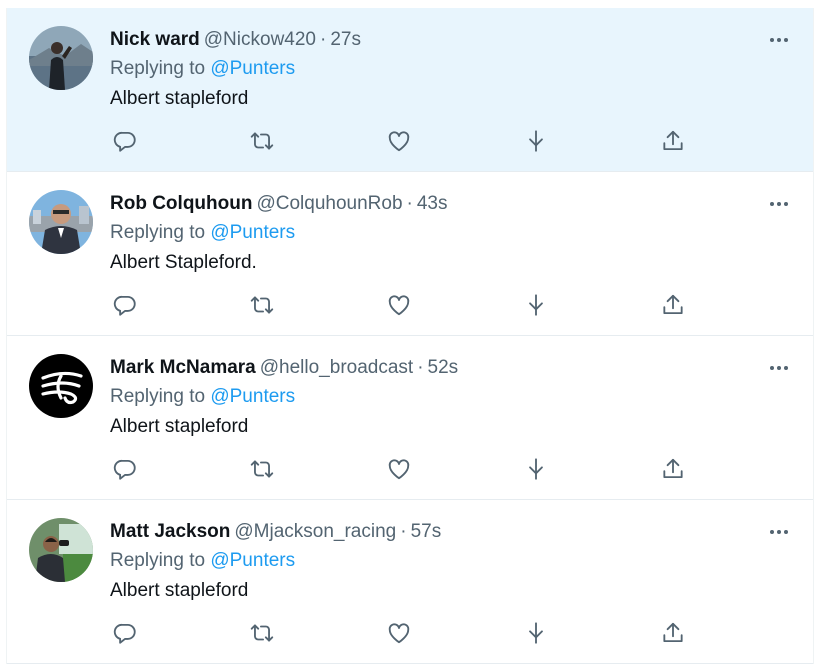 The image size is (818, 666). What do you see at coordinates (183, 262) in the screenshot?
I see `tweet-text: Albert Stapleford.` at bounding box center [183, 262].